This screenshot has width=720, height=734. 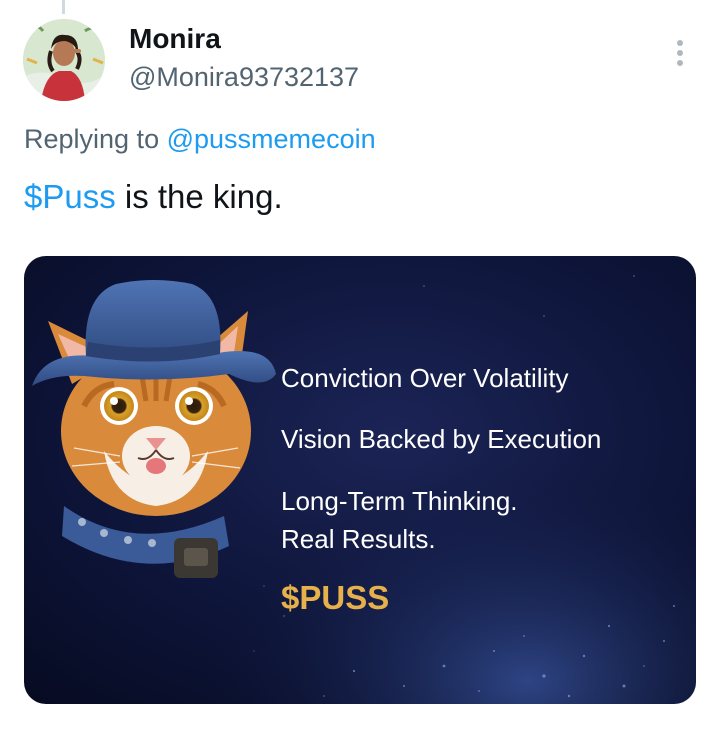 I want to click on more-vertical-icon, so click(x=680, y=53).